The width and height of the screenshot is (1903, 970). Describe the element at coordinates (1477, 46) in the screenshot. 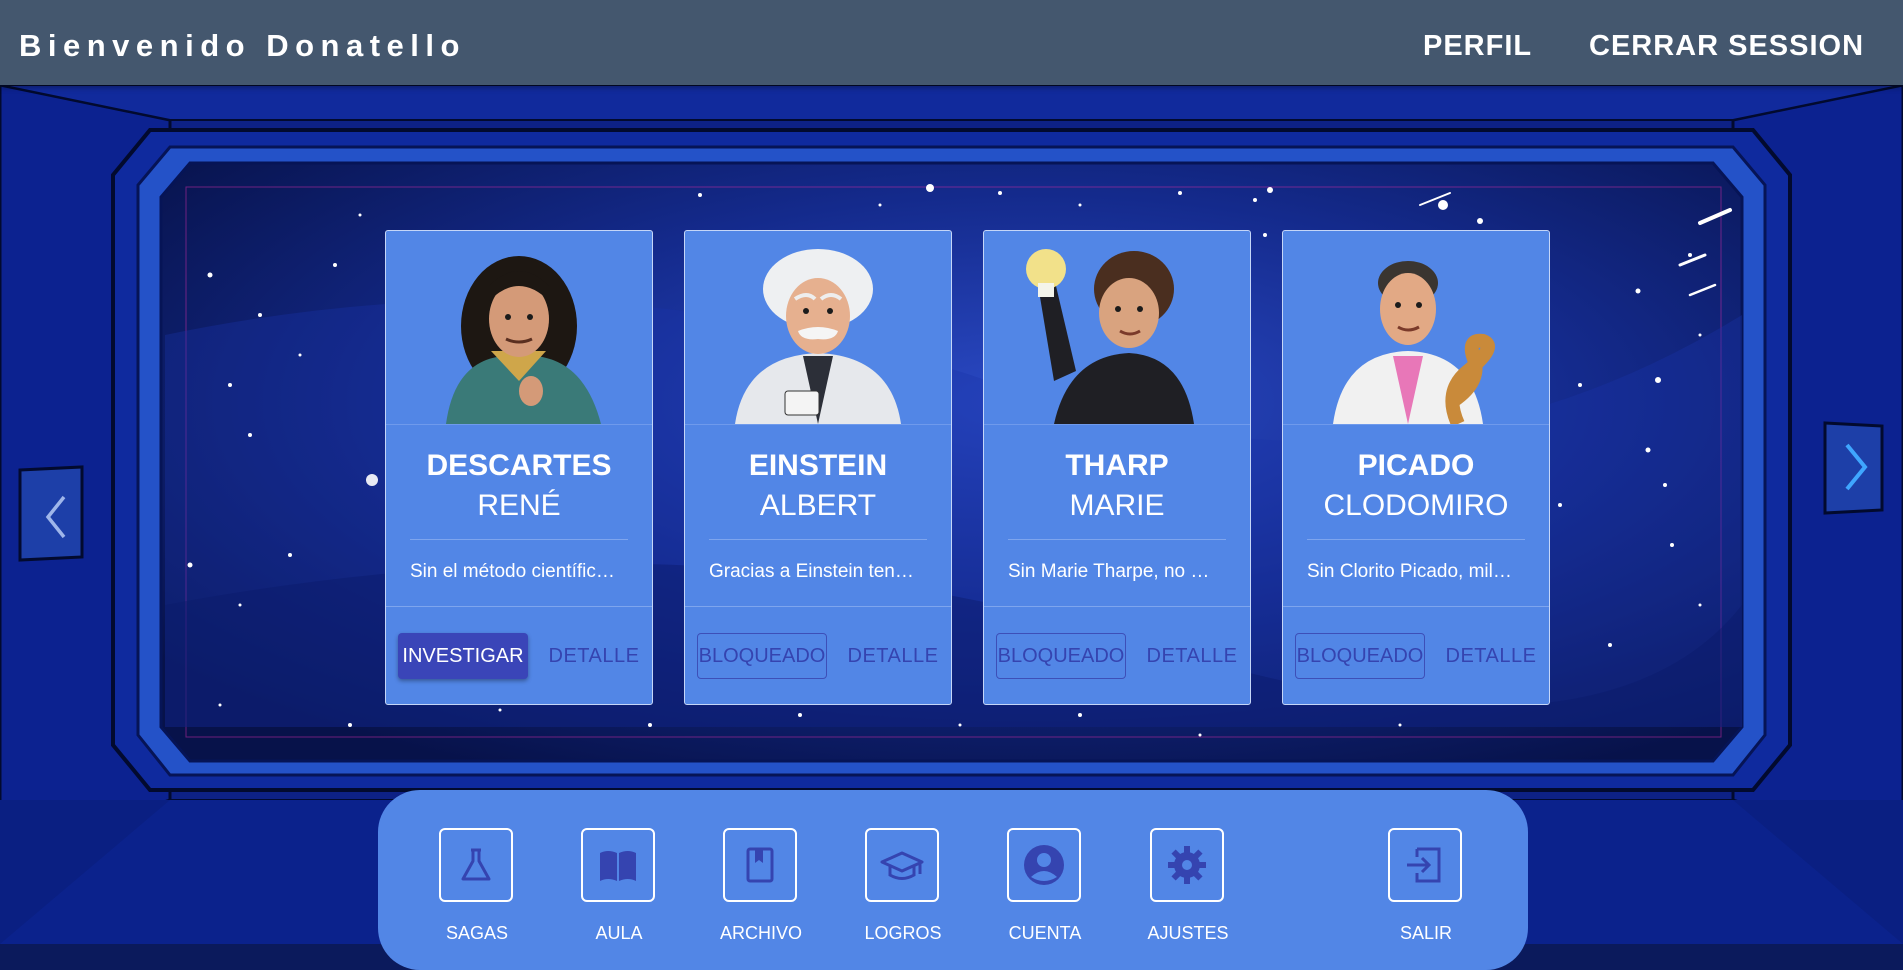

I see `profile-link: PERFIL` at that location.